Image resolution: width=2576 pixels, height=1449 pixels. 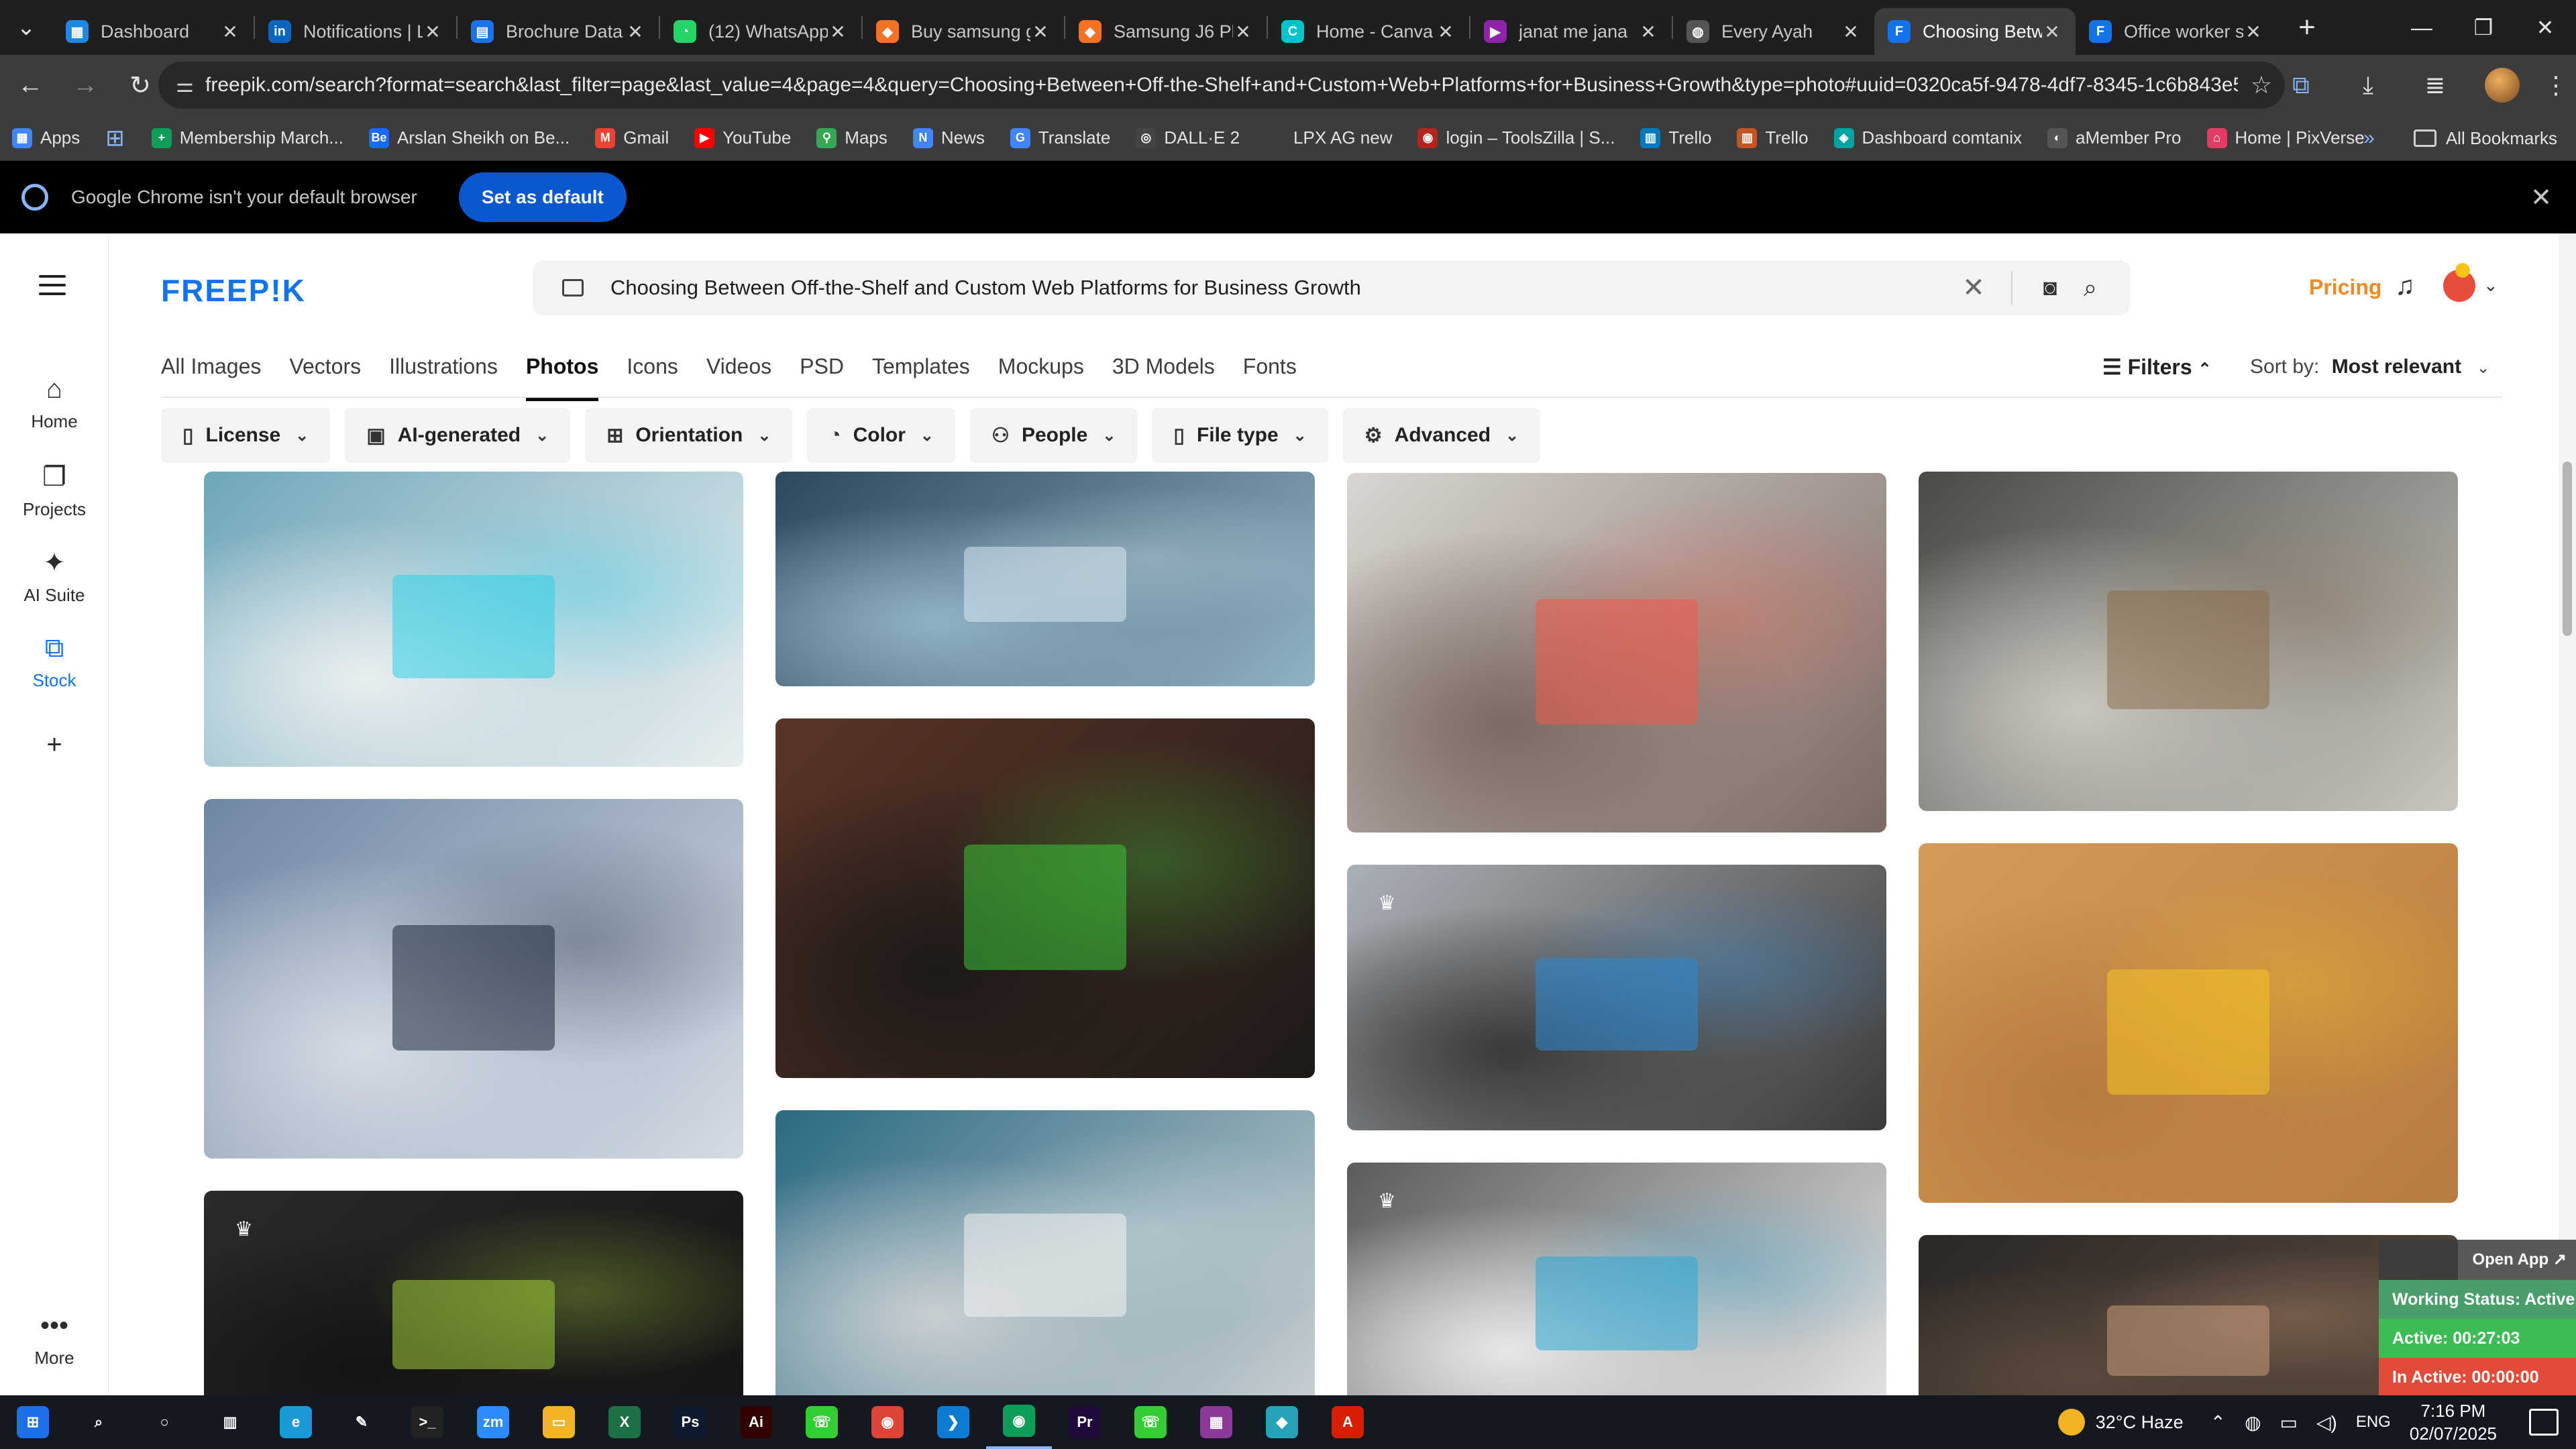 I want to click on bookmark-item: ▶ YouTube, so click(x=742, y=137).